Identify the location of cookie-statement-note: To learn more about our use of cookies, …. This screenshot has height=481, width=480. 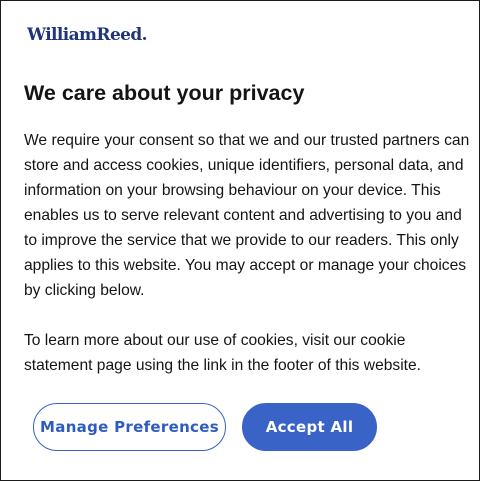
(223, 353).